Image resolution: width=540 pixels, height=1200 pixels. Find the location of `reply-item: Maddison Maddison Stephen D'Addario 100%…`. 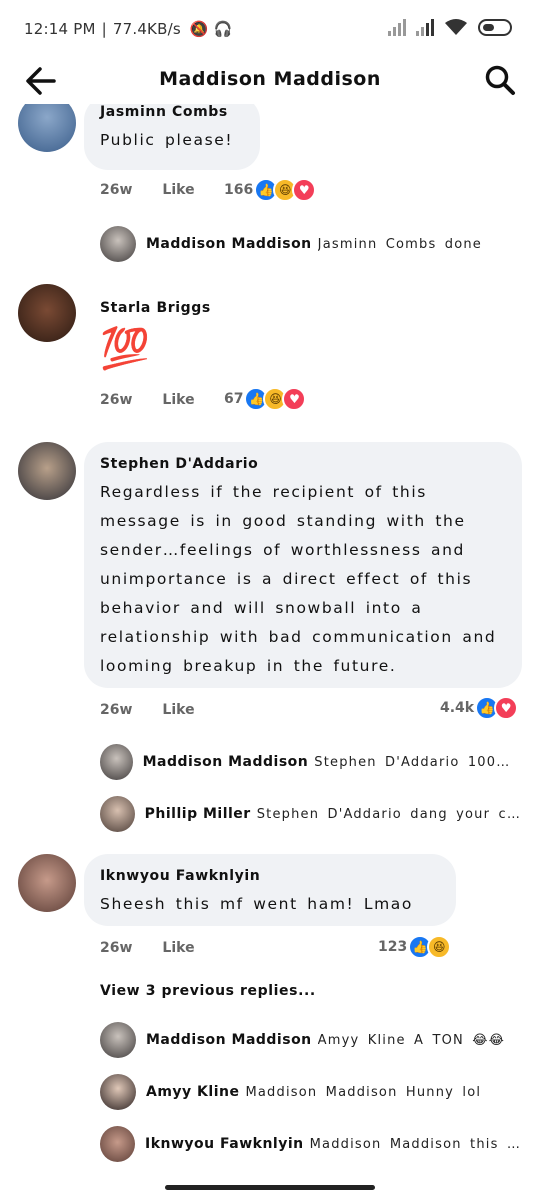

reply-item: Maddison Maddison Stephen D'Addario 100%… is located at coordinates (310, 762).